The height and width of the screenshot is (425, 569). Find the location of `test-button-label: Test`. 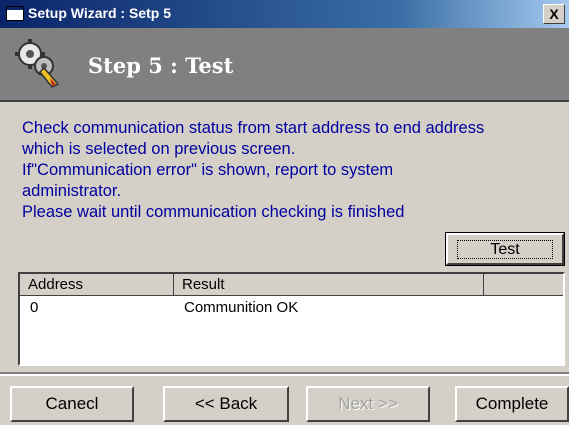

test-button-label: Test is located at coordinates (505, 249).